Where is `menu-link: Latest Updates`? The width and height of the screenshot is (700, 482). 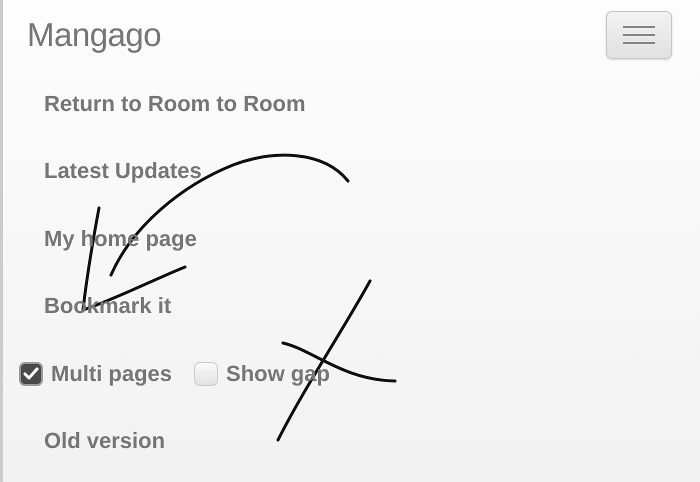
menu-link: Latest Updates is located at coordinates (123, 171).